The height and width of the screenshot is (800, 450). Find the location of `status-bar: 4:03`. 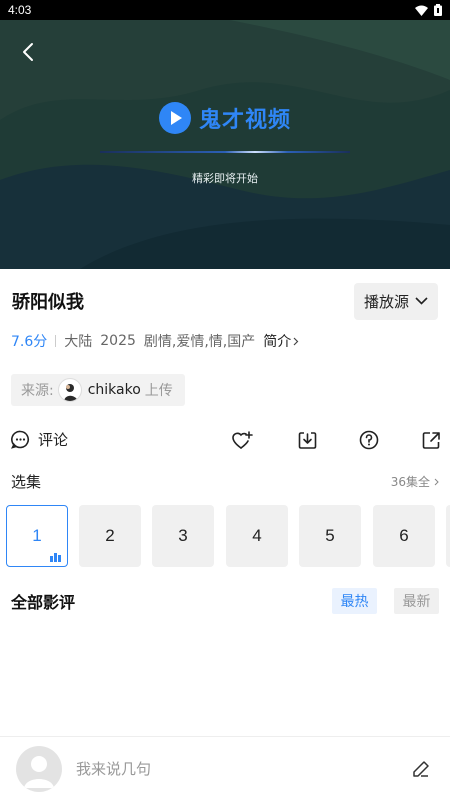

status-bar: 4:03 is located at coordinates (225, 10).